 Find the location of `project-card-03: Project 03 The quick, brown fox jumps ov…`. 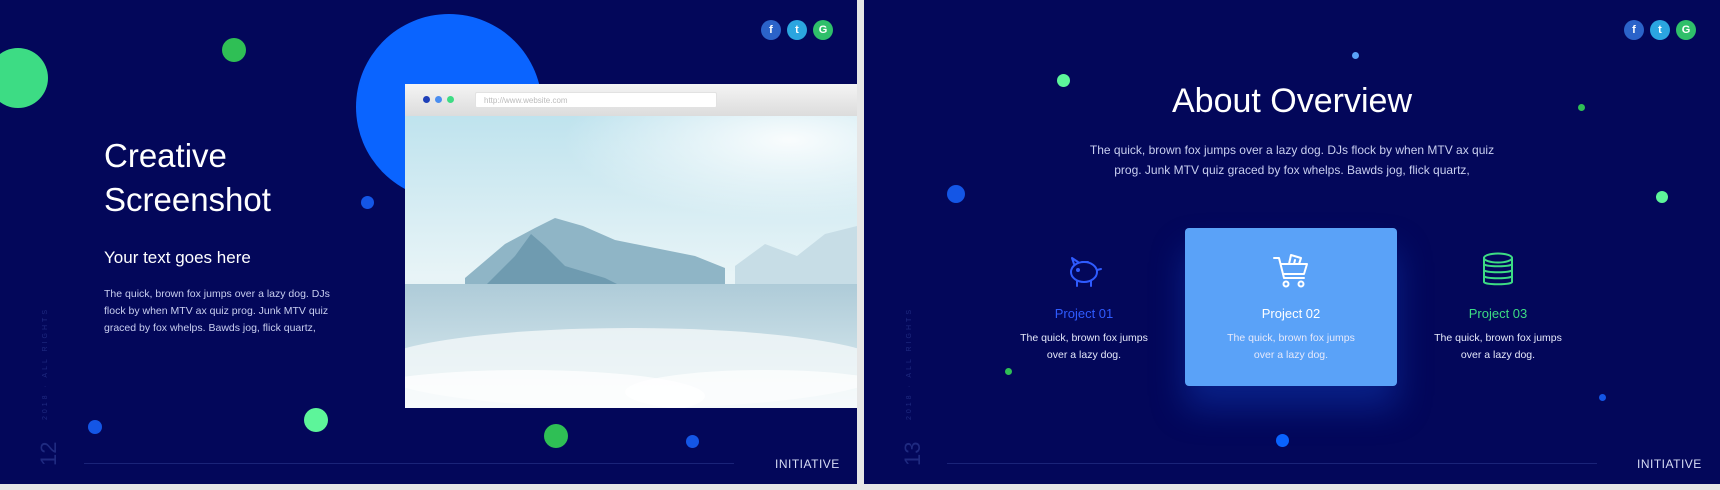

project-card-03: Project 03 The quick, brown fox jumps ov… is located at coordinates (1498, 307).